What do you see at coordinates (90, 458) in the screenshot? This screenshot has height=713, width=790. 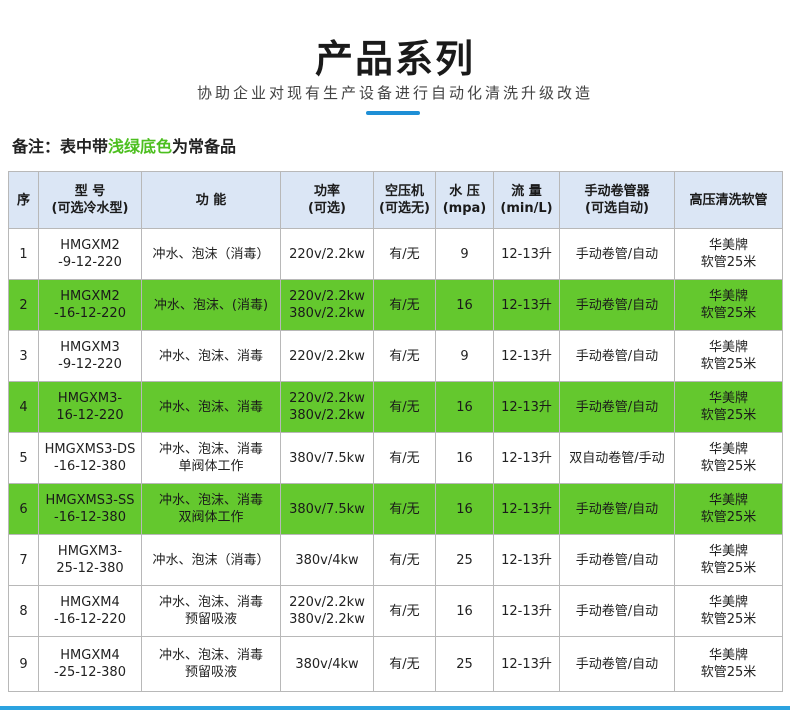 I see `model-cell: HMGXMS3-DS -16-12-380` at bounding box center [90, 458].